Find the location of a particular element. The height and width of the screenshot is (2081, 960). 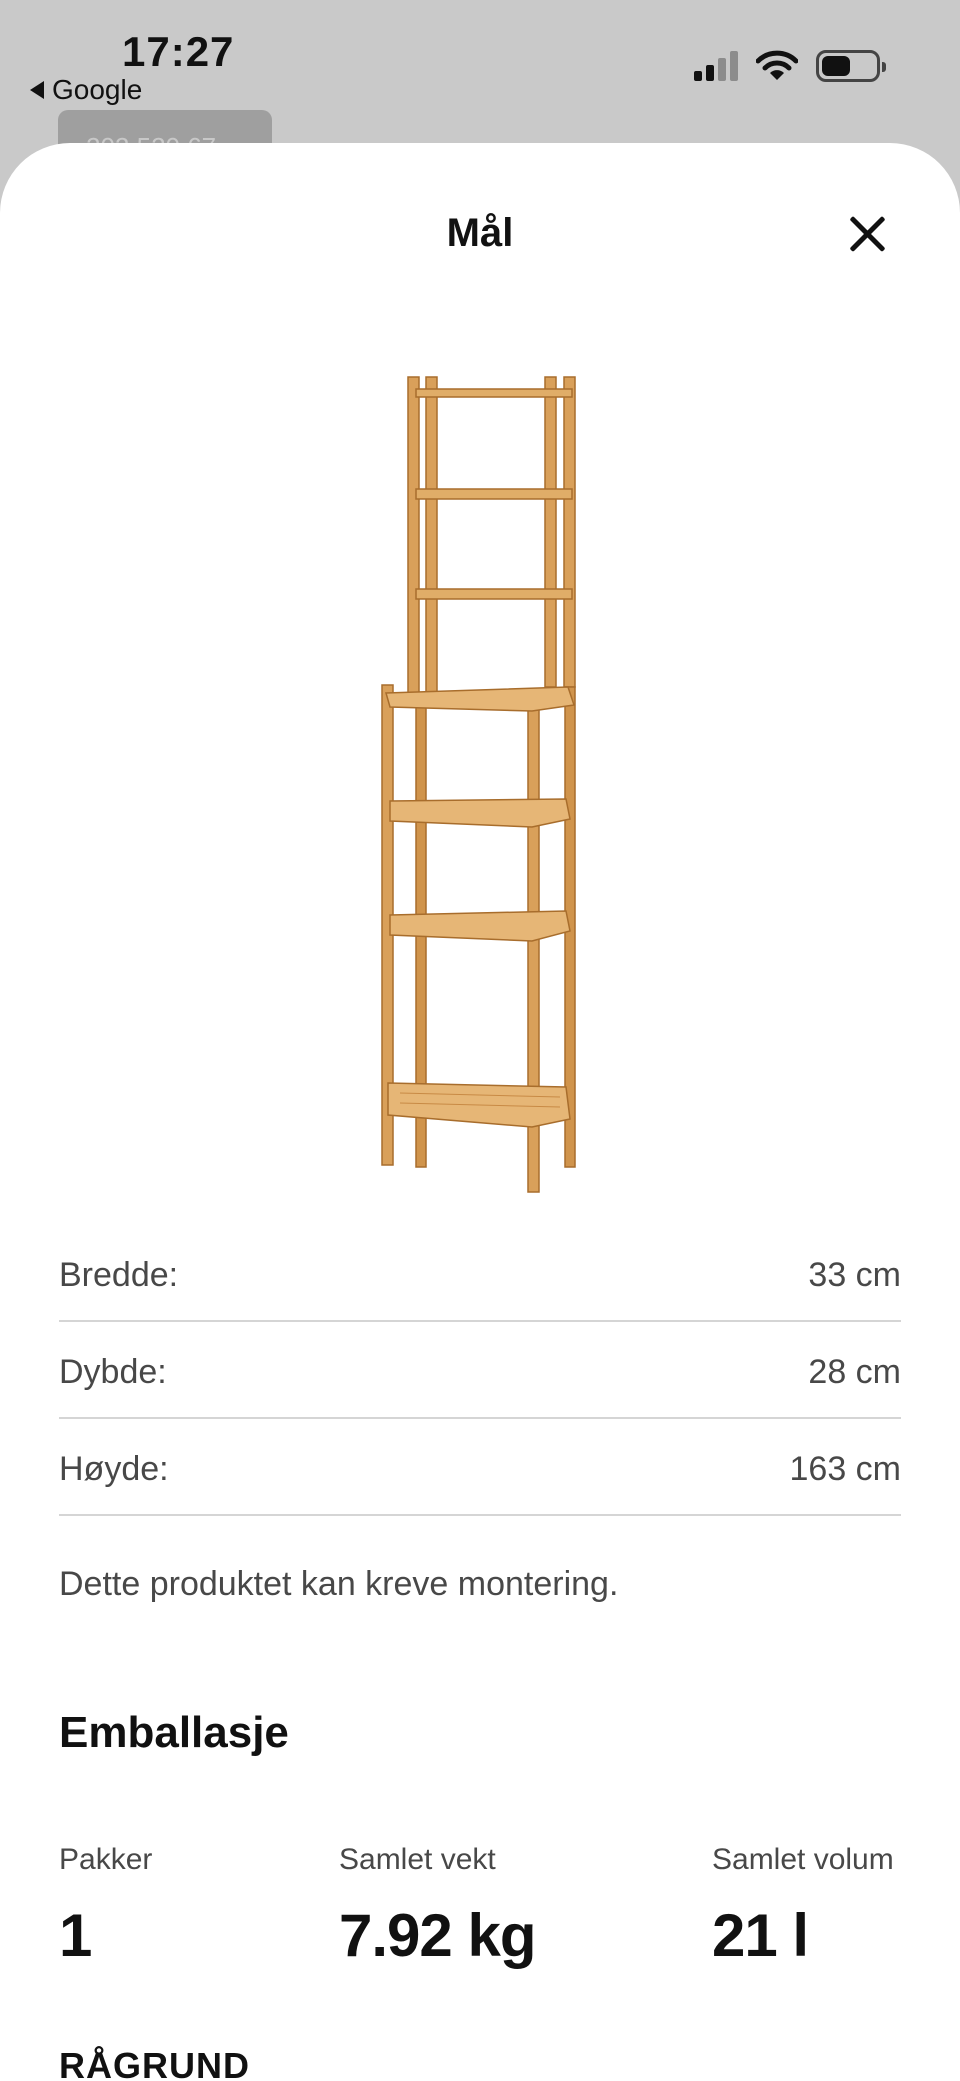

bamboo-shelf-unit-image is located at coordinates (478, 784).